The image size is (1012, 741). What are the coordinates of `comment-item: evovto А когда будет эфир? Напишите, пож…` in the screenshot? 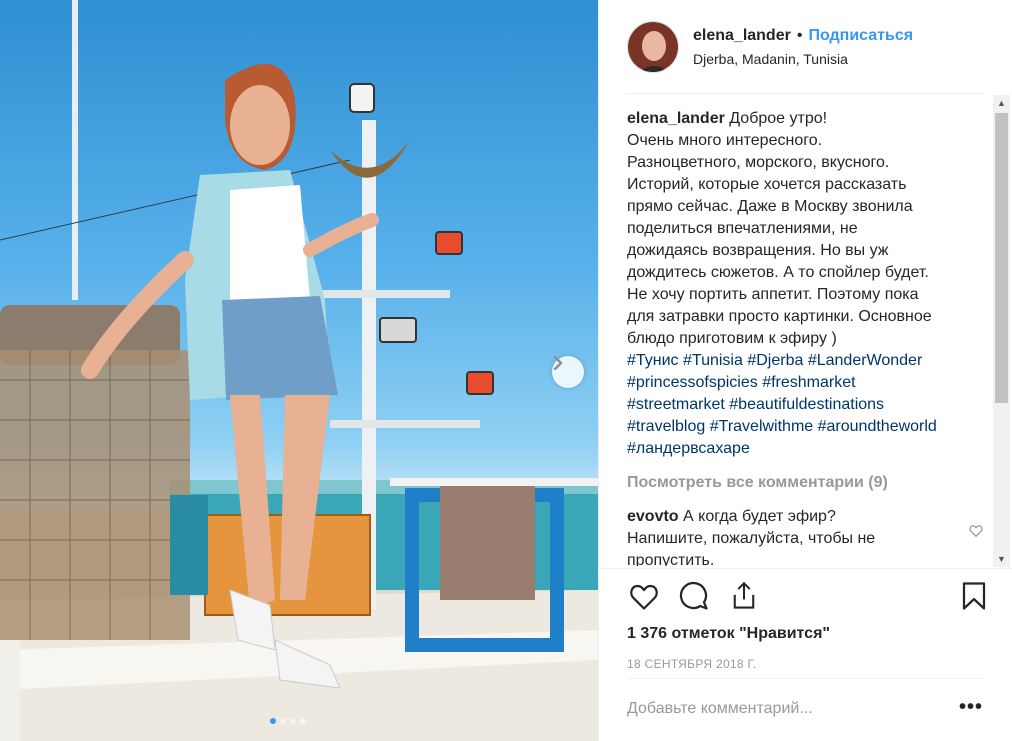 It's located at (807, 536).